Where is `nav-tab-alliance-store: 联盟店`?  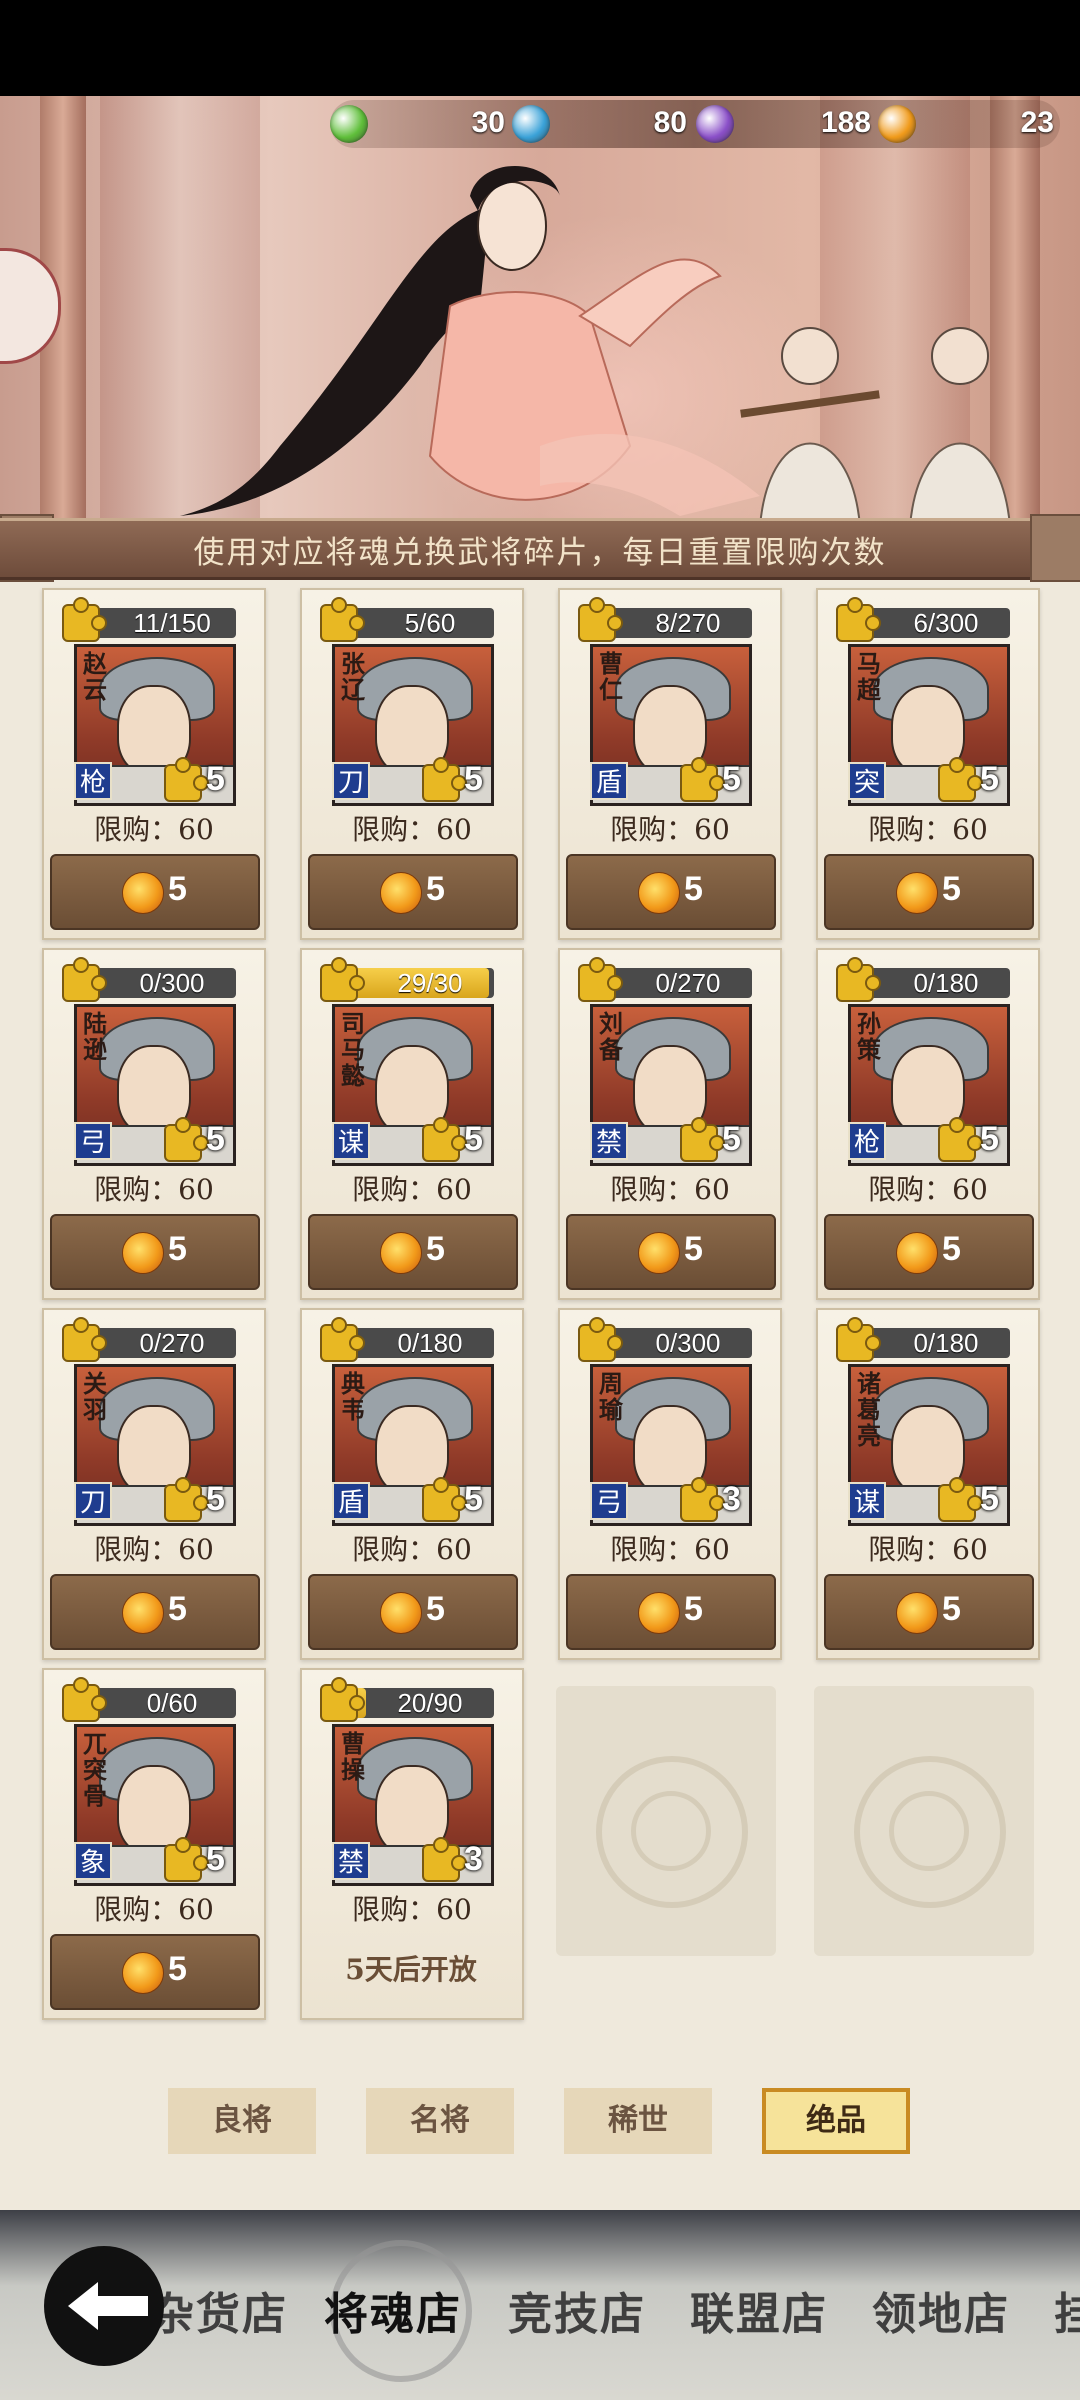 nav-tab-alliance-store: 联盟店 is located at coordinates (759, 2310).